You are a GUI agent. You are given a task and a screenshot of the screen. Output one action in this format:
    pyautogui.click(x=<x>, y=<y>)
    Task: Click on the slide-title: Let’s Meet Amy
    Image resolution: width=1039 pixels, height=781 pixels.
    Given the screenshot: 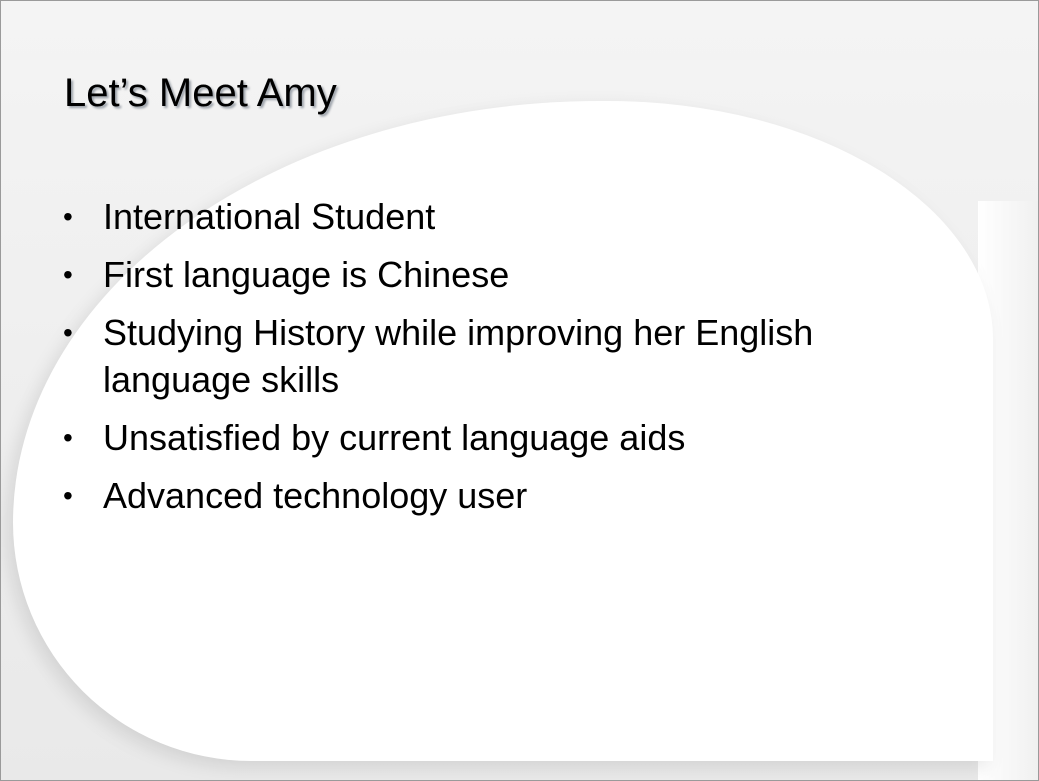 What is the action you would take?
    pyautogui.click(x=200, y=93)
    